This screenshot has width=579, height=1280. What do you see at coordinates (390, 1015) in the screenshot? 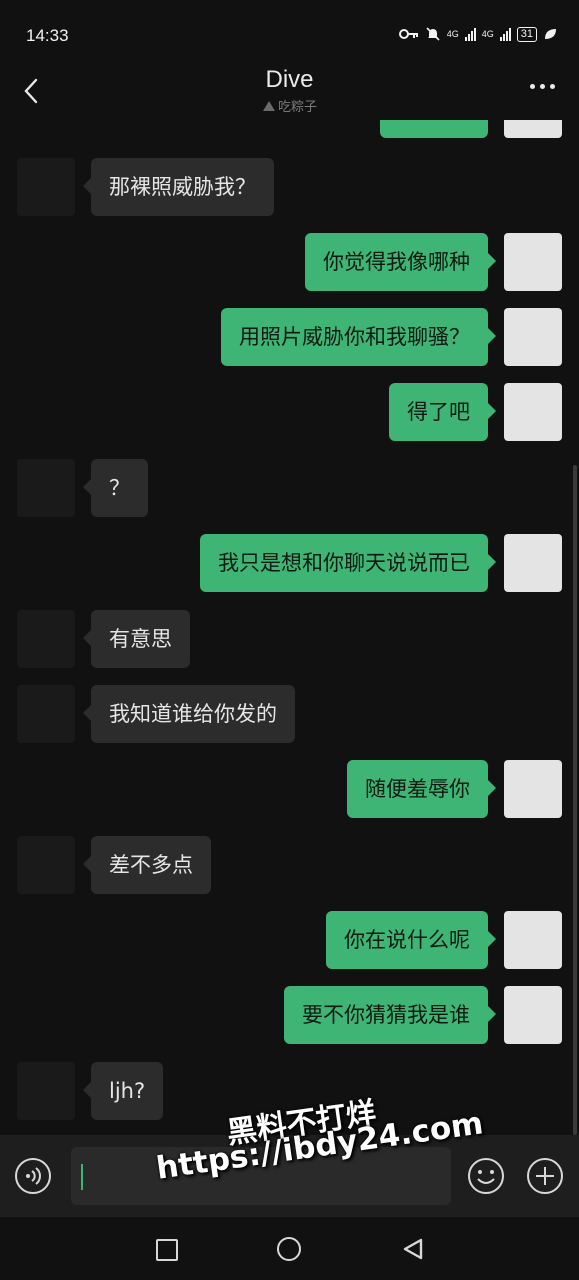
I see `message-bubble-outgoing: 要不你猜猜我是谁` at bounding box center [390, 1015].